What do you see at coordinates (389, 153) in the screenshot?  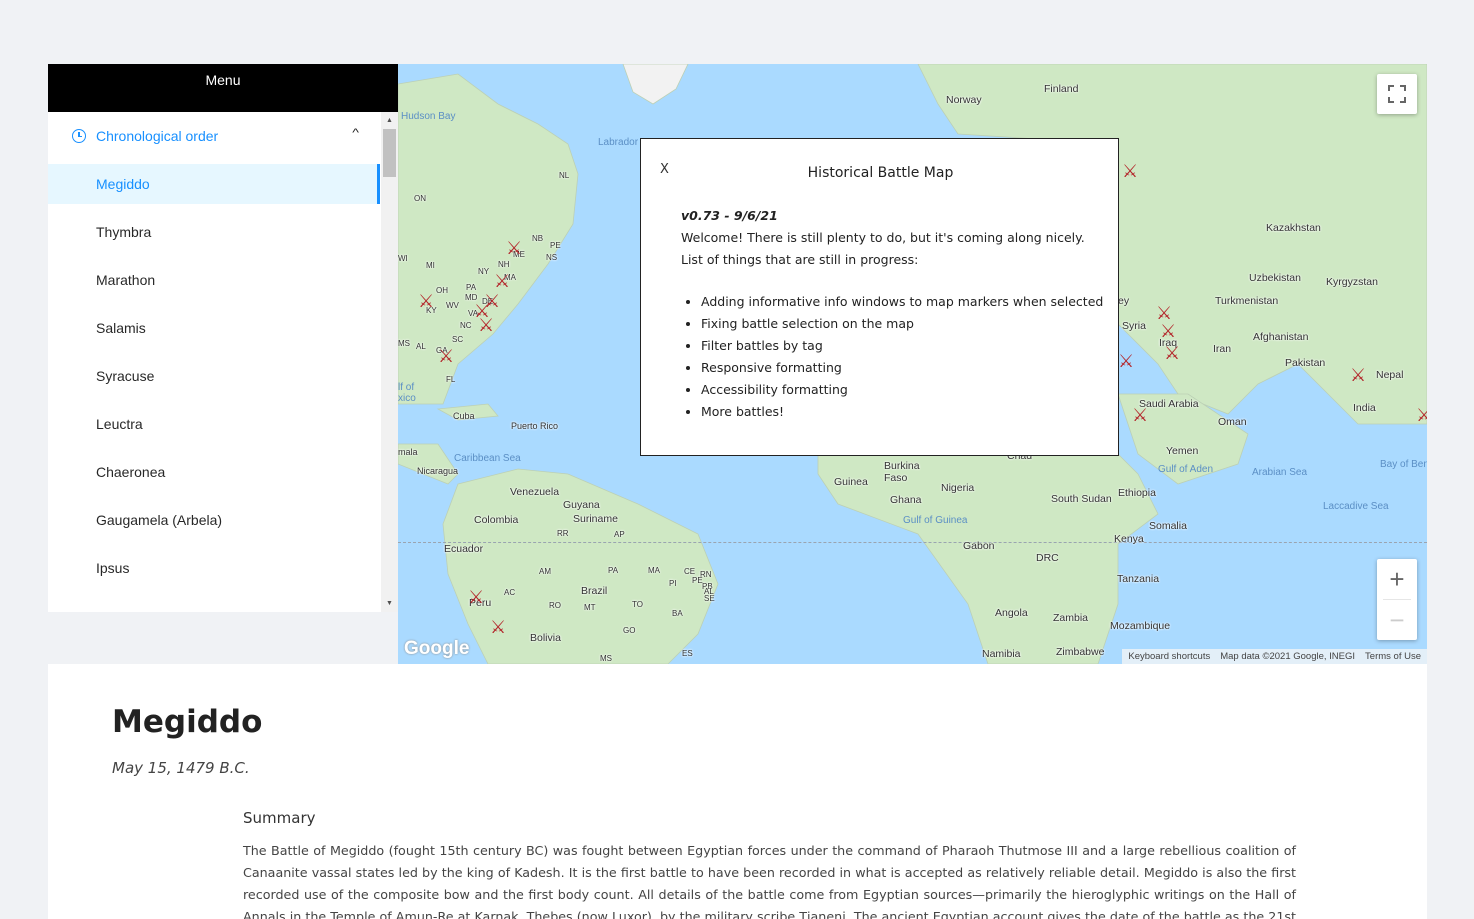 I see `scroll-thumb` at bounding box center [389, 153].